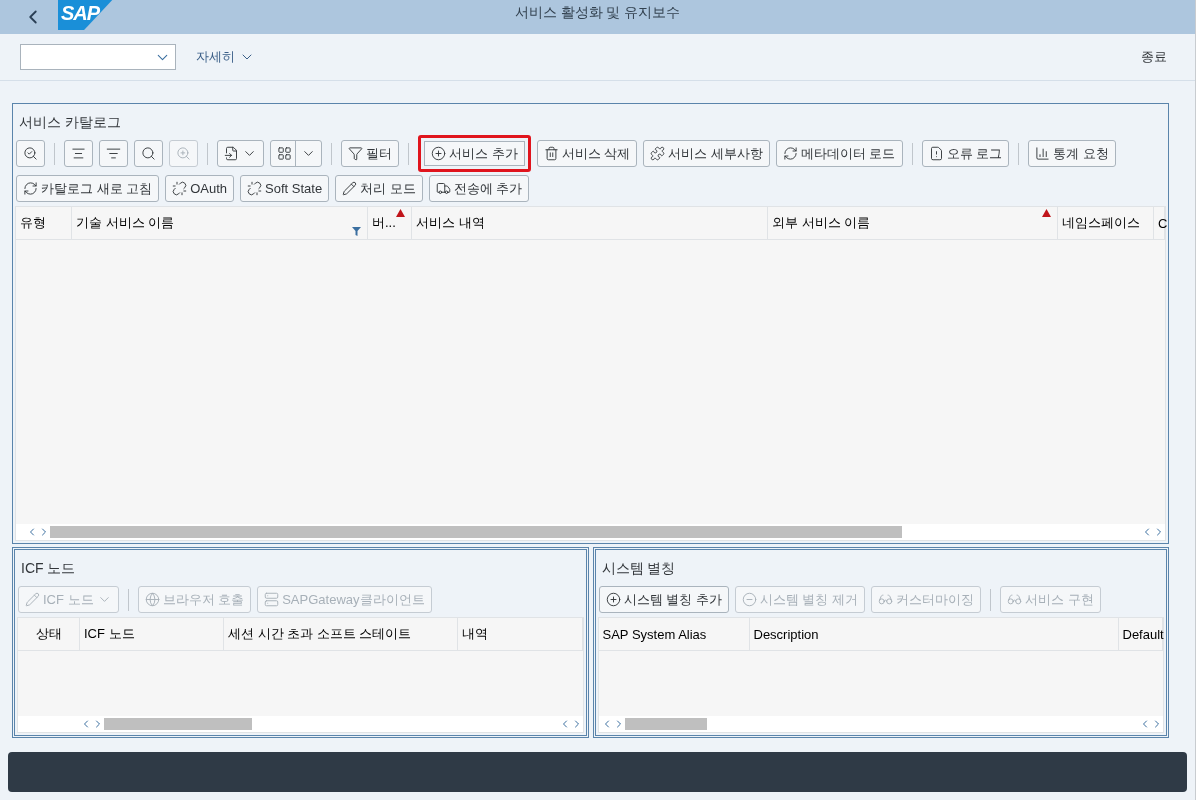 This screenshot has width=1196, height=800. I want to click on search-icon, so click(148, 153).